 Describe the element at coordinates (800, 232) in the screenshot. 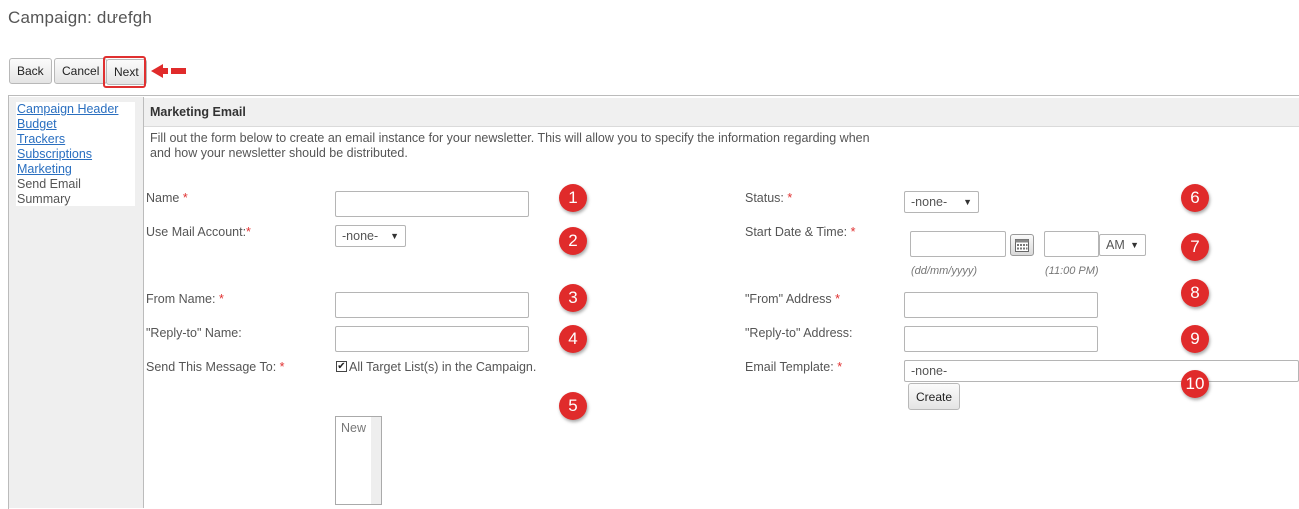

I see `start-date-time-label: Start Date & Time: *` at that location.